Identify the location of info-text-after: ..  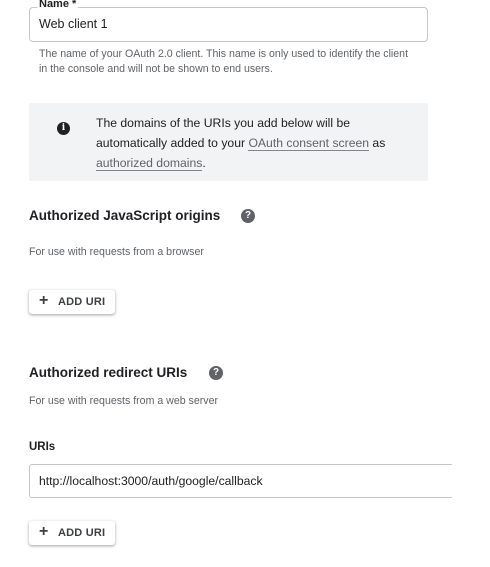
(204, 163).